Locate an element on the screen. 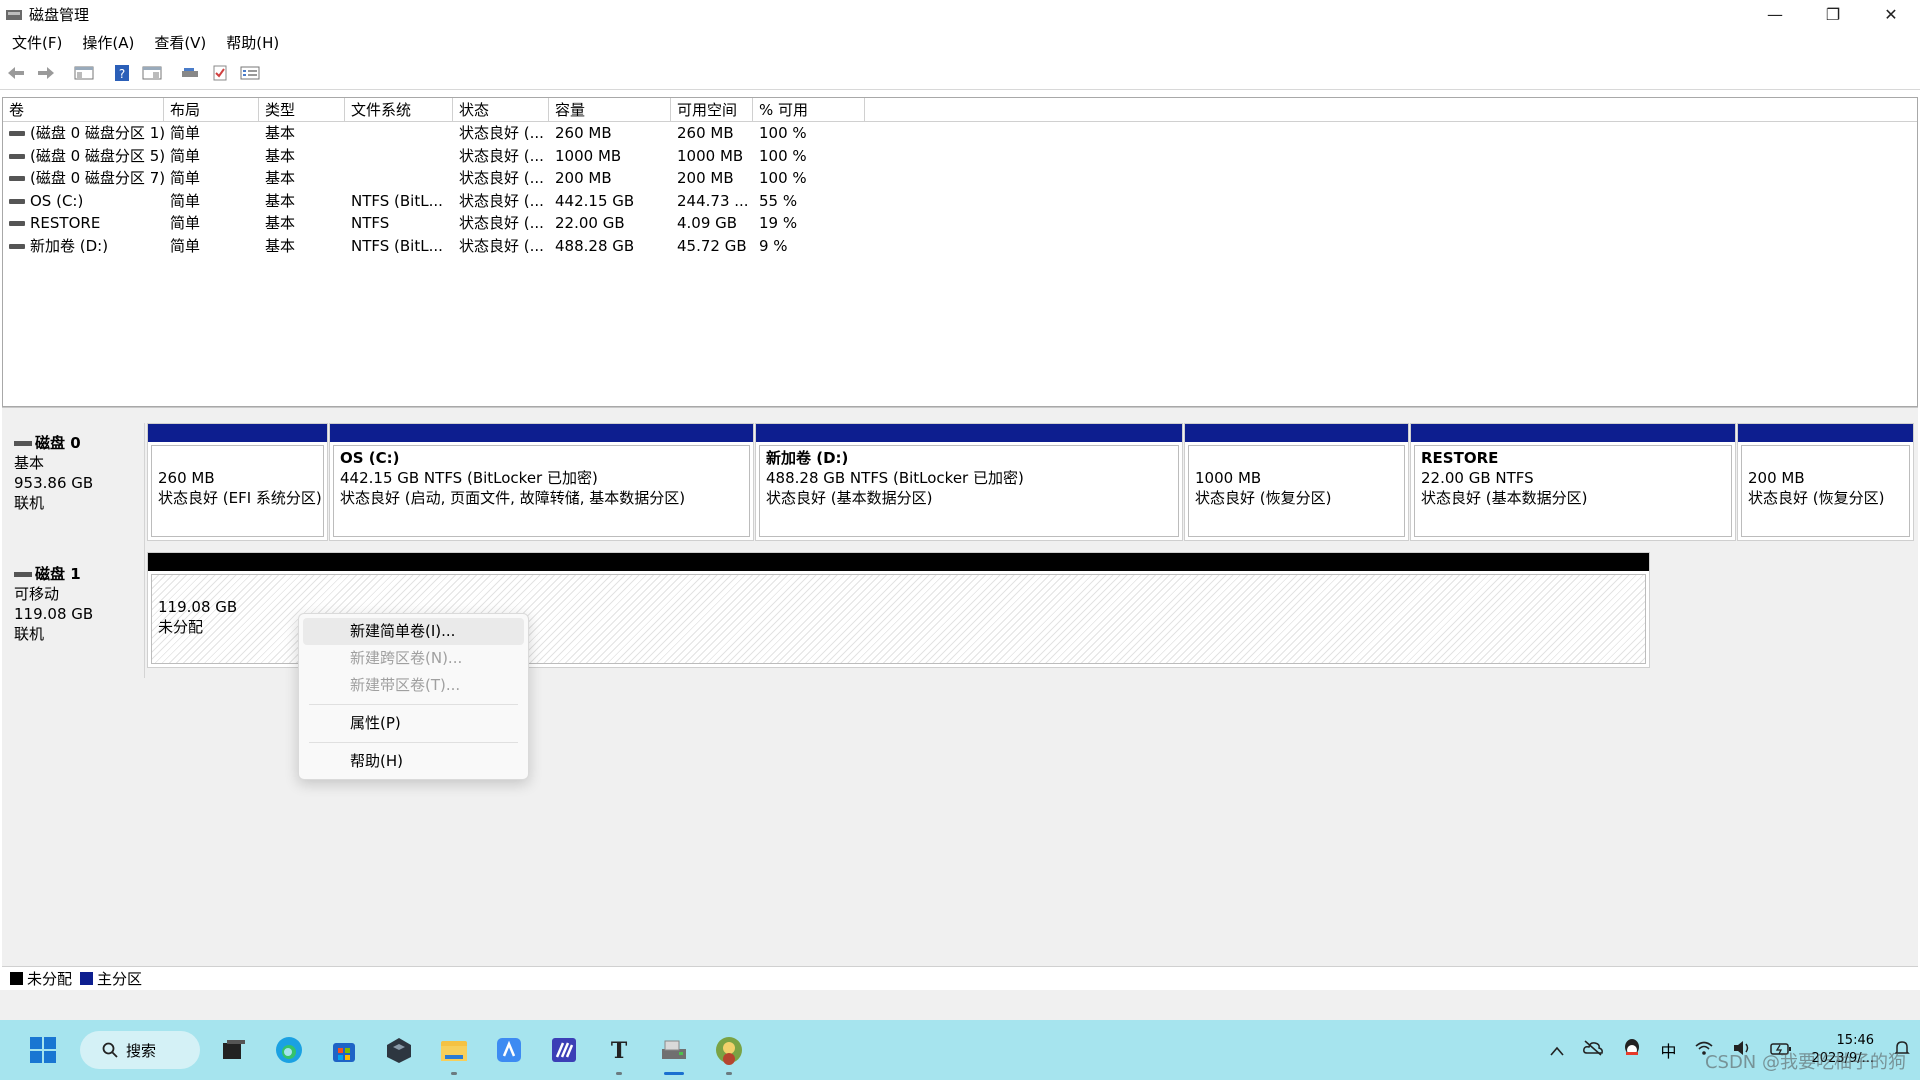  menu-separator is located at coordinates (413, 704).